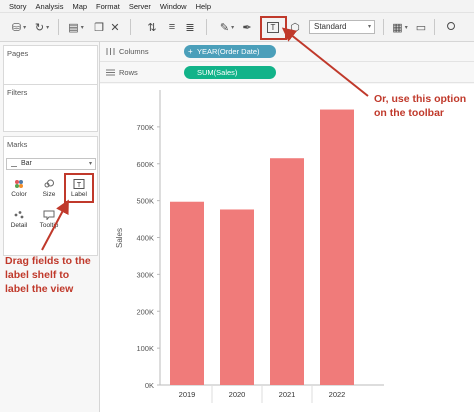  Describe the element at coordinates (325, 62) in the screenshot. I see `toolbar-arrow` at that location.